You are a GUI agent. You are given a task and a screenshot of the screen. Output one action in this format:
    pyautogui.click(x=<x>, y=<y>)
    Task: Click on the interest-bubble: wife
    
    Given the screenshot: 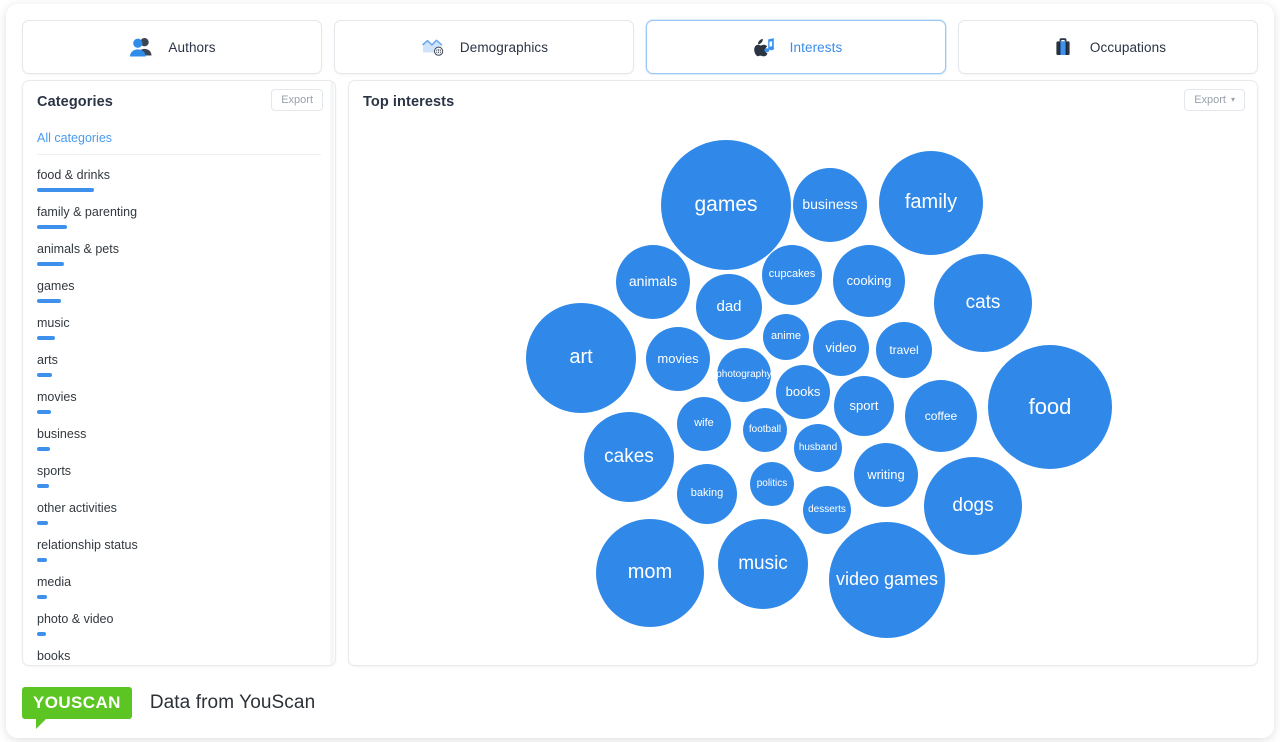 What is the action you would take?
    pyautogui.click(x=704, y=424)
    